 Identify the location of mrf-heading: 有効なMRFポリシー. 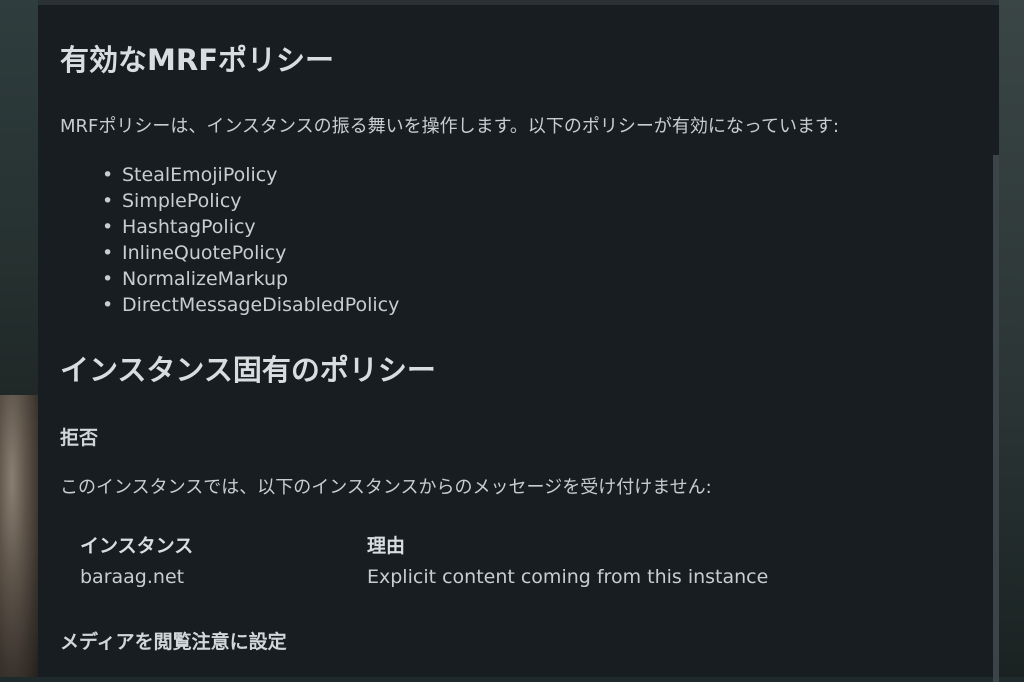
(197, 60).